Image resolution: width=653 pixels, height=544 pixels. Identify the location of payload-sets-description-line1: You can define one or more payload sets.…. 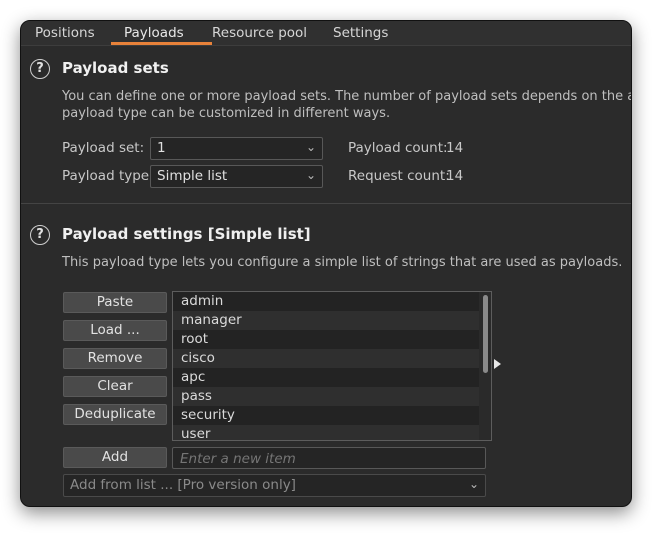
(347, 96).